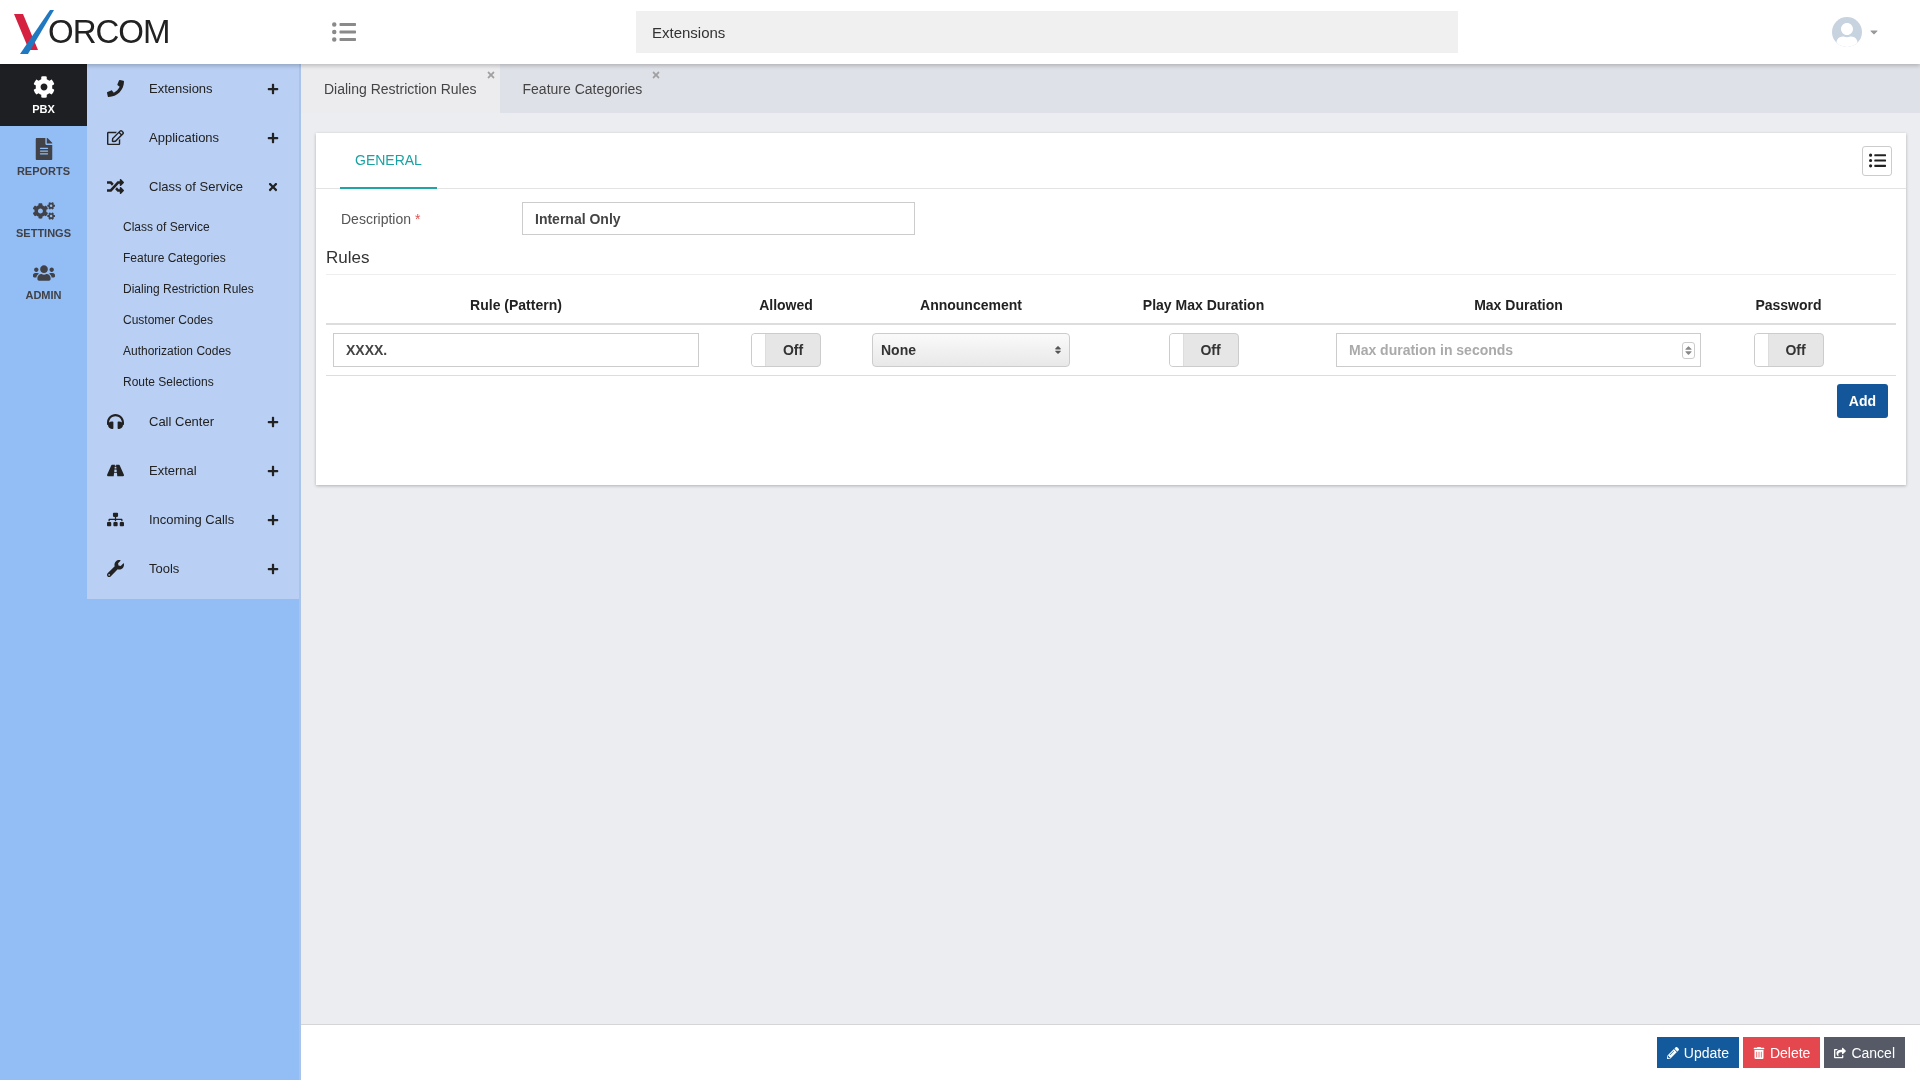 This screenshot has height=1080, width=1920. What do you see at coordinates (115, 568) in the screenshot?
I see `wrench-icon` at bounding box center [115, 568].